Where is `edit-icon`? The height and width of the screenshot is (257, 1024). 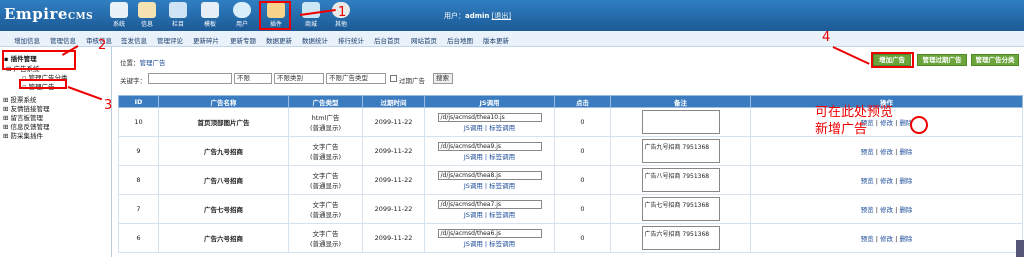
edit-icon is located at coordinates (147, 10).